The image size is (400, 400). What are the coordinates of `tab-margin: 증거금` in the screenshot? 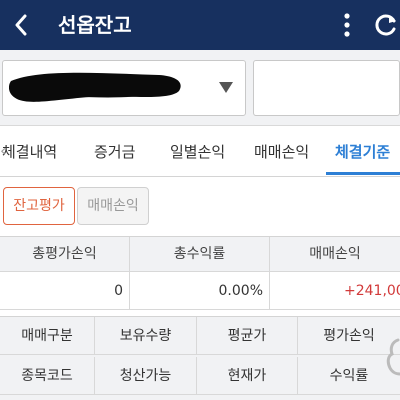 It's located at (114, 151).